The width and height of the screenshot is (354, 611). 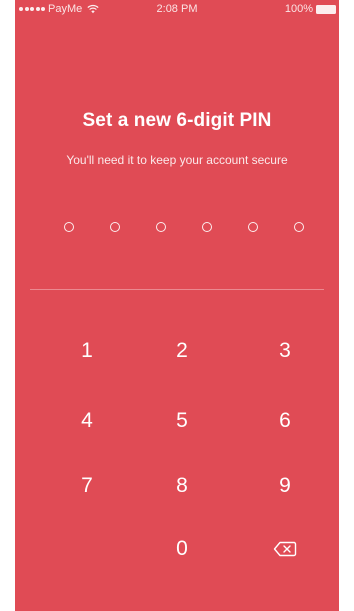 What do you see at coordinates (87, 351) in the screenshot?
I see `key-1: 1` at bounding box center [87, 351].